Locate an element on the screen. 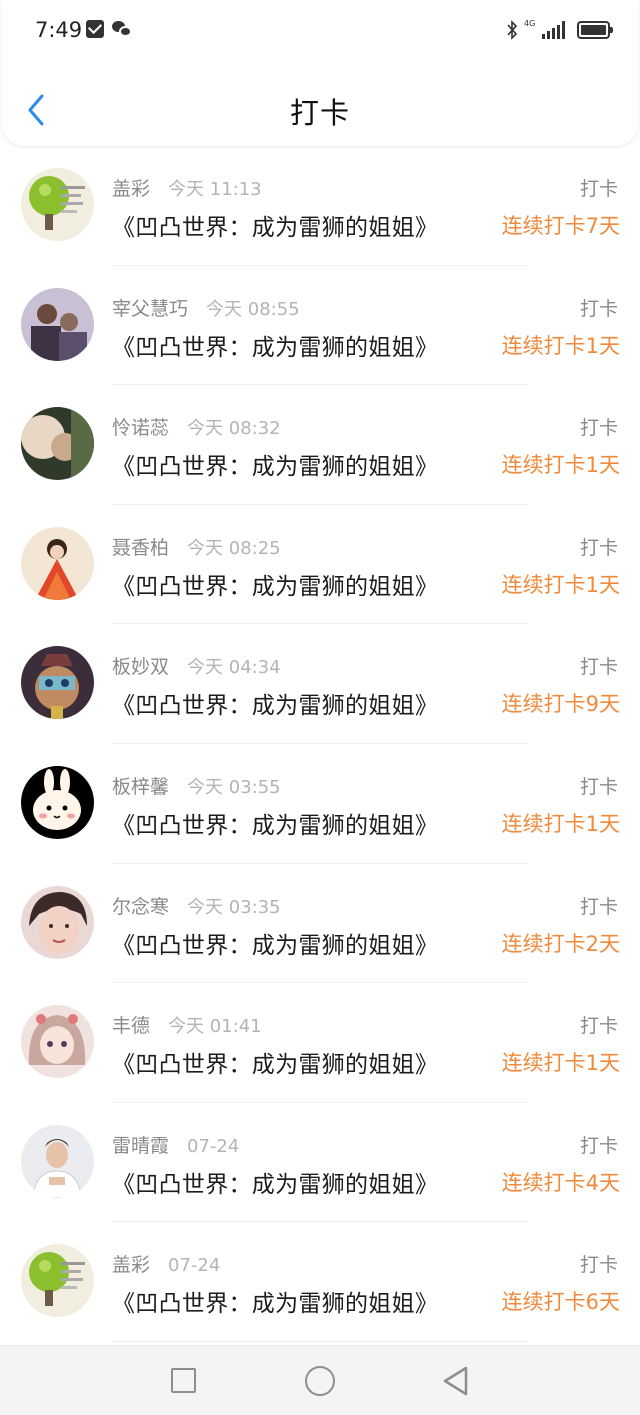 This screenshot has height=1415, width=640. wechat-icon is located at coordinates (122, 29).